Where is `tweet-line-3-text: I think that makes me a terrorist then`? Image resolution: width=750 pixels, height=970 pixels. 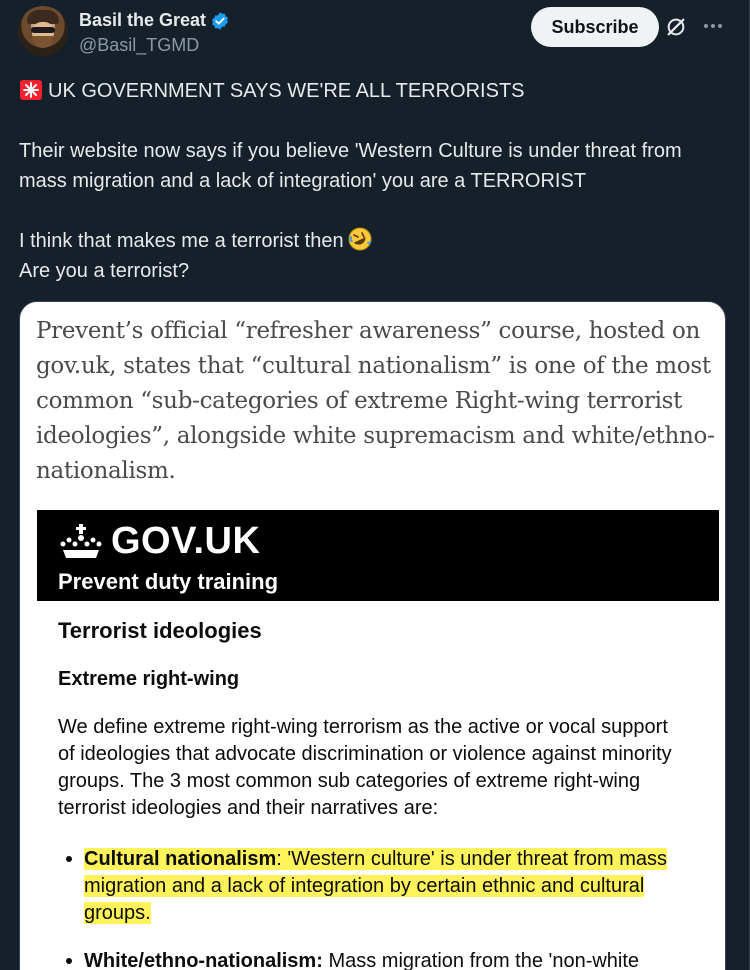 tweet-line-3-text: I think that makes me a terrorist then is located at coordinates (181, 241).